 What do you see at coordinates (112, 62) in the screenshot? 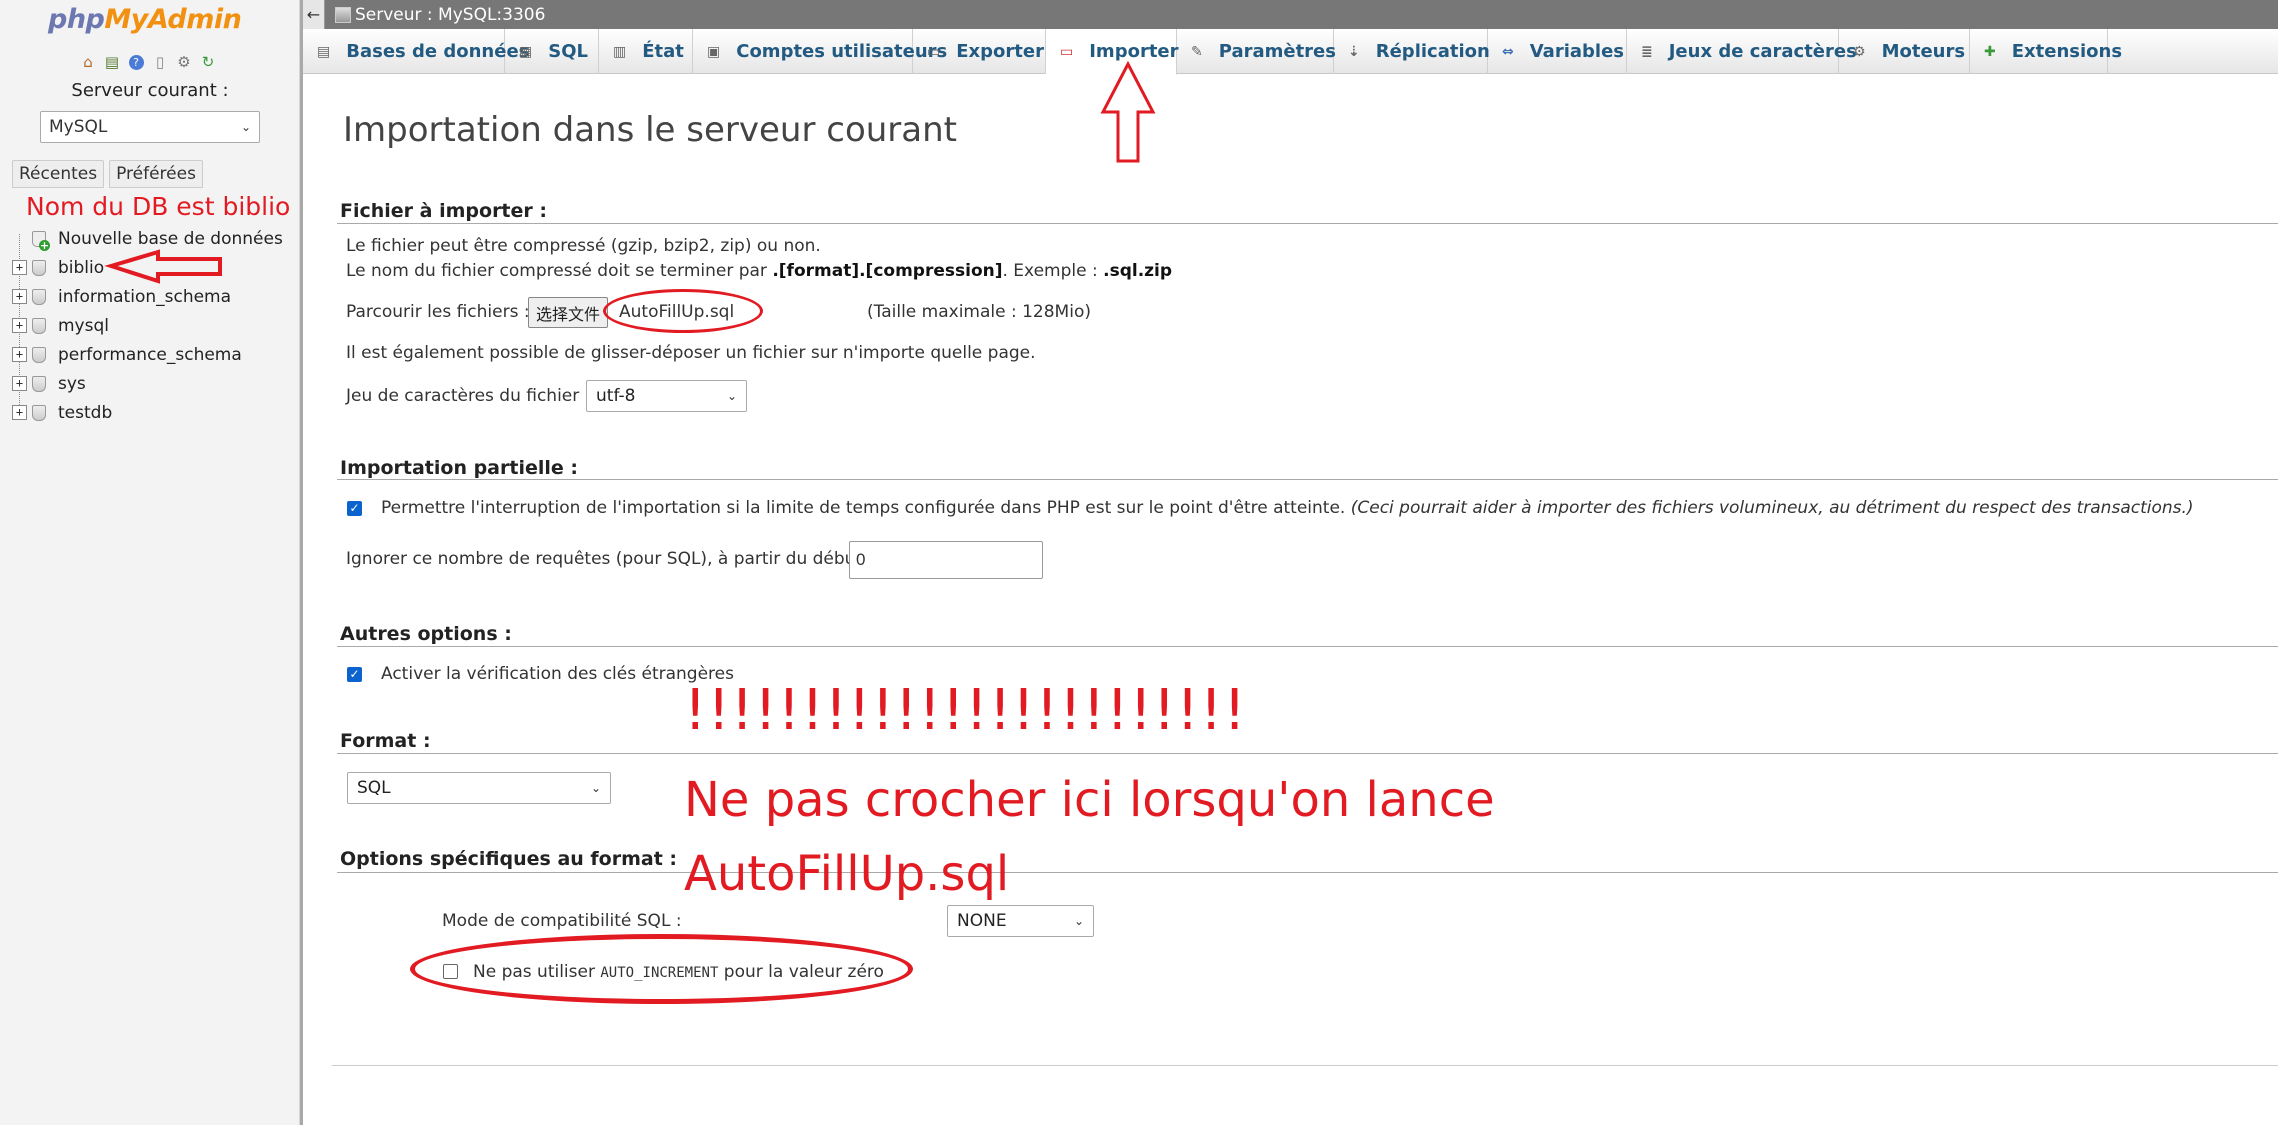
I see `database-icon: ▤` at bounding box center [112, 62].